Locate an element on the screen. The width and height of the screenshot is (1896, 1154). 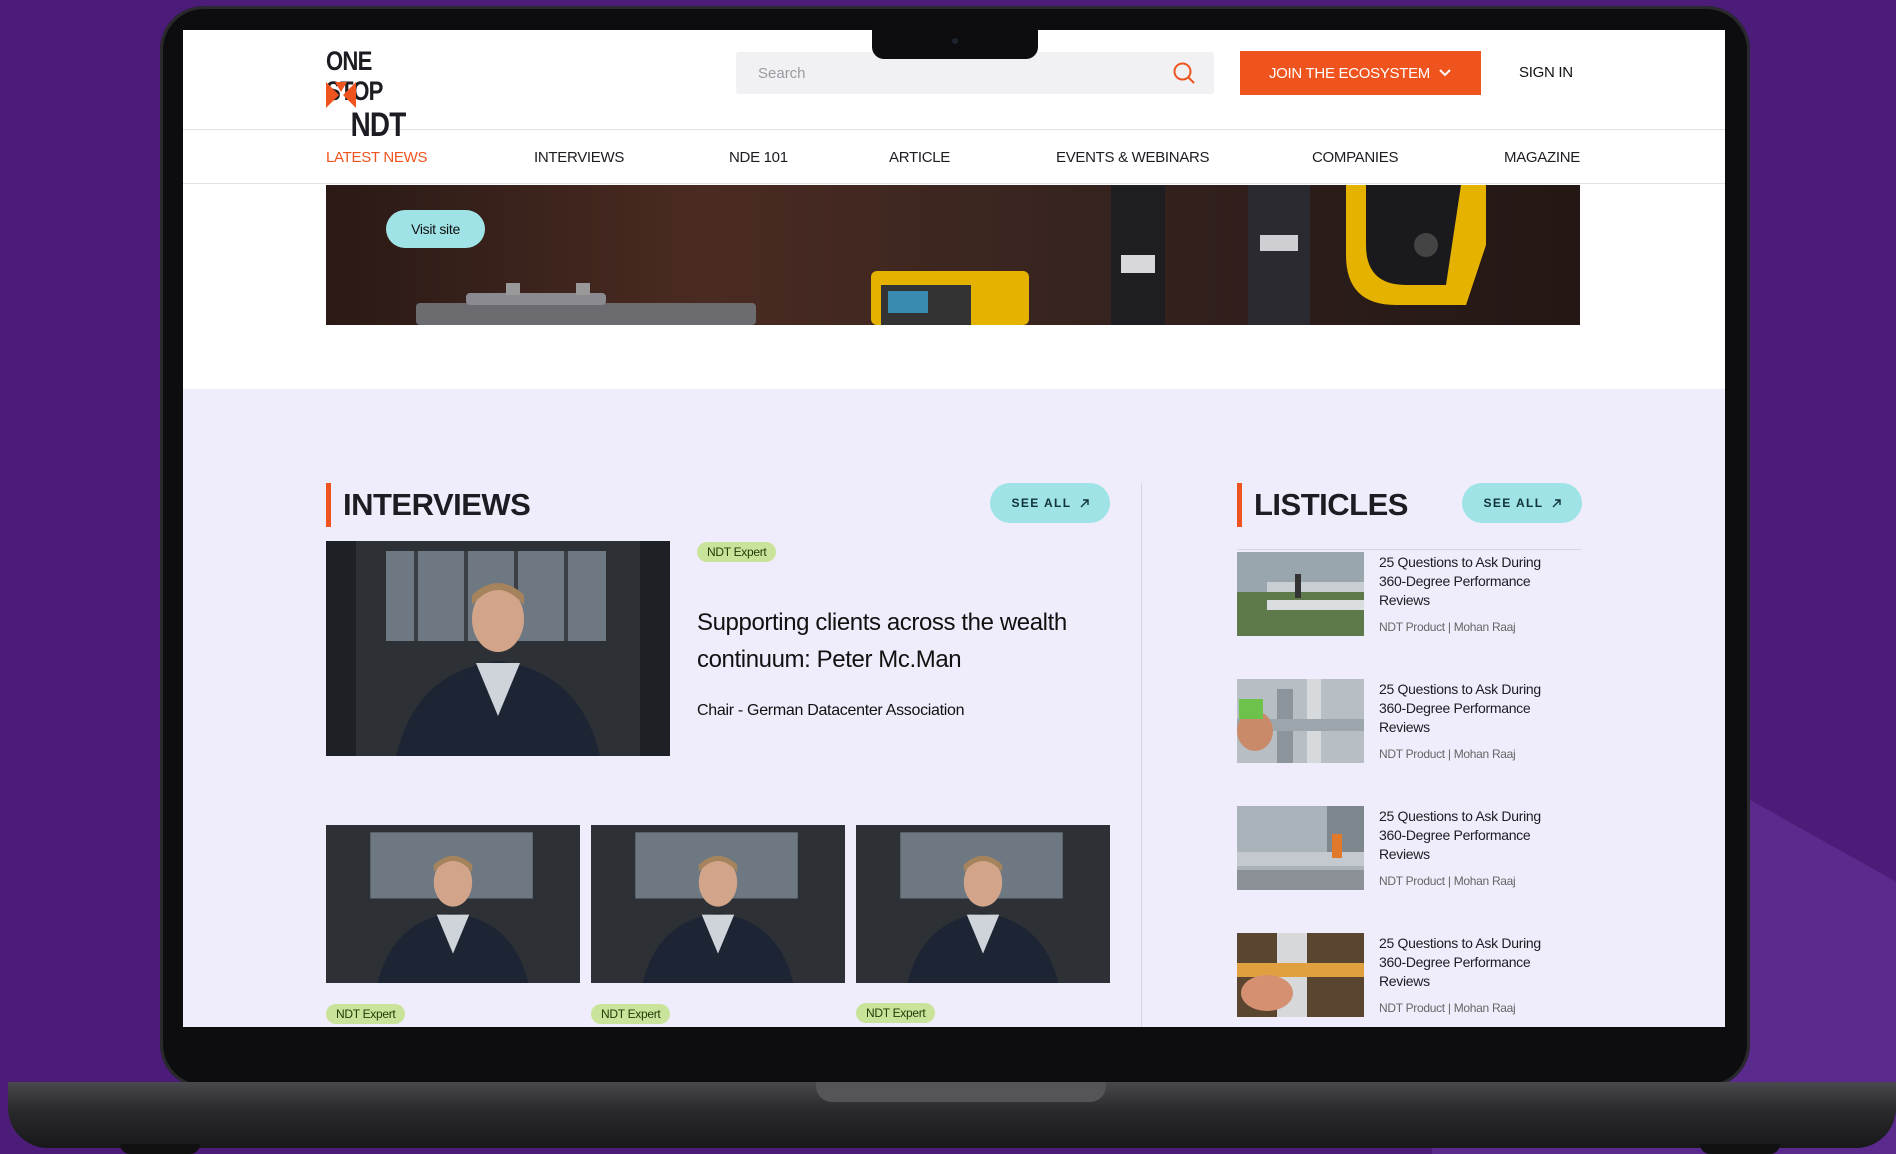
laptop-lip is located at coordinates (961, 1092).